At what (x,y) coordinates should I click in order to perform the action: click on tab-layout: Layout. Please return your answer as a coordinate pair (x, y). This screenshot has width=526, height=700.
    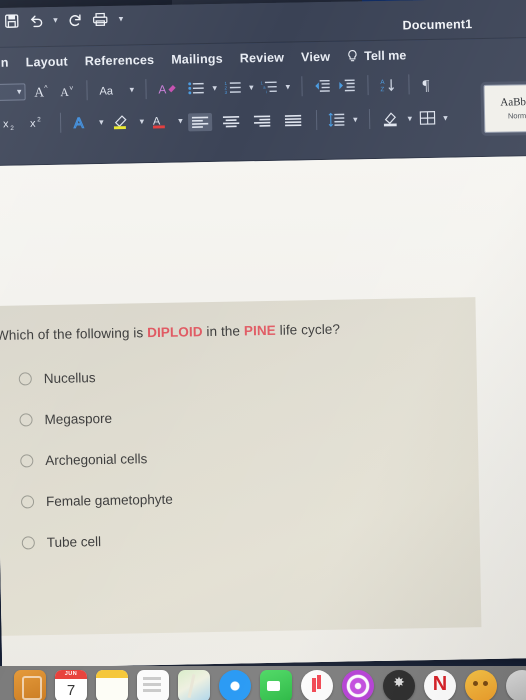
    Looking at the image, I should click on (47, 62).